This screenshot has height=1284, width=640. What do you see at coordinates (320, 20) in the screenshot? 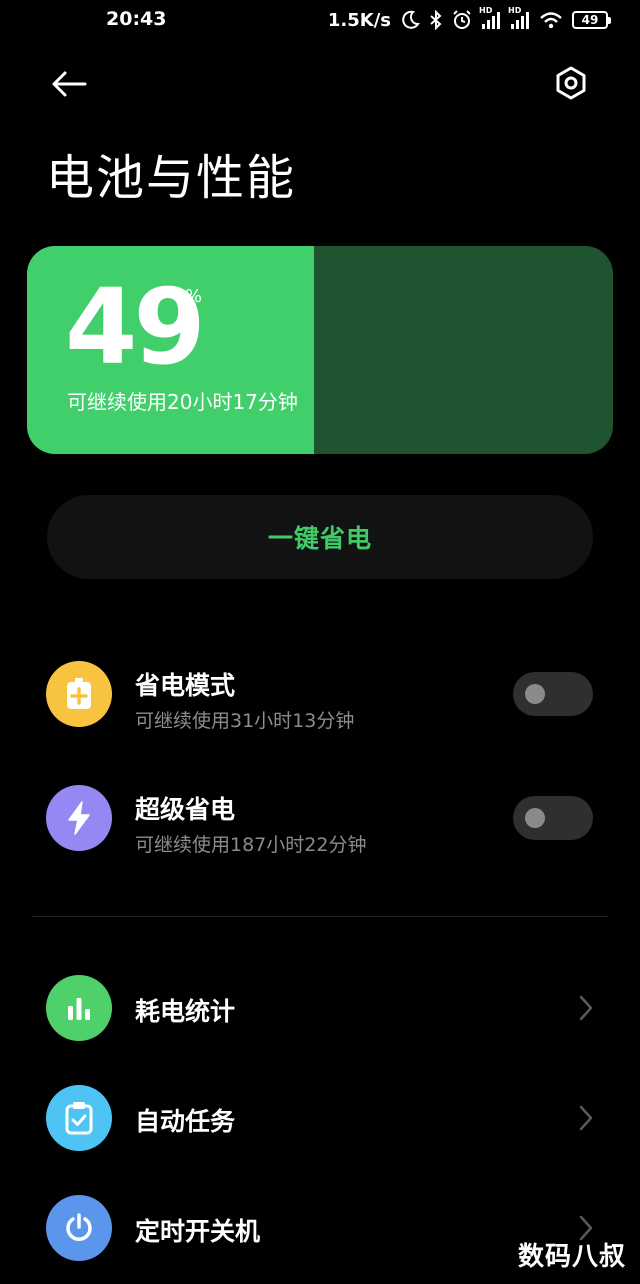
I see `status-bar: 20:43 1.5K/s HD HD 49` at bounding box center [320, 20].